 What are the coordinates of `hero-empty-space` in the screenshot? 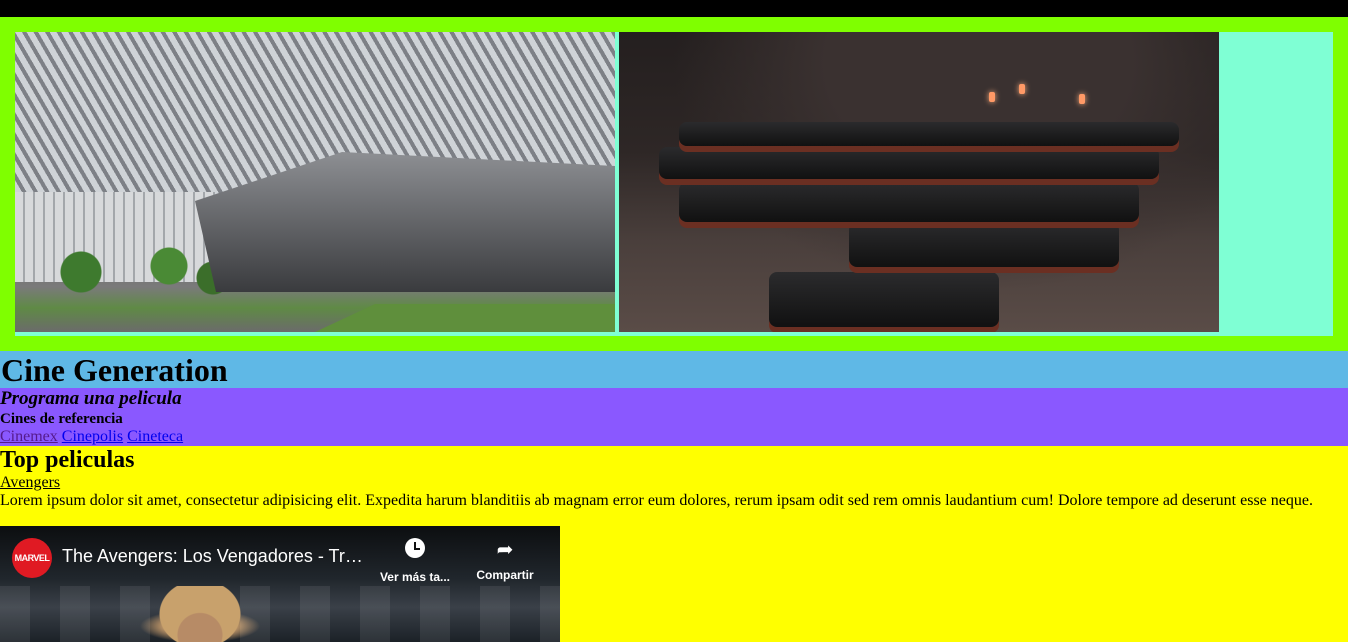 It's located at (1278, 184).